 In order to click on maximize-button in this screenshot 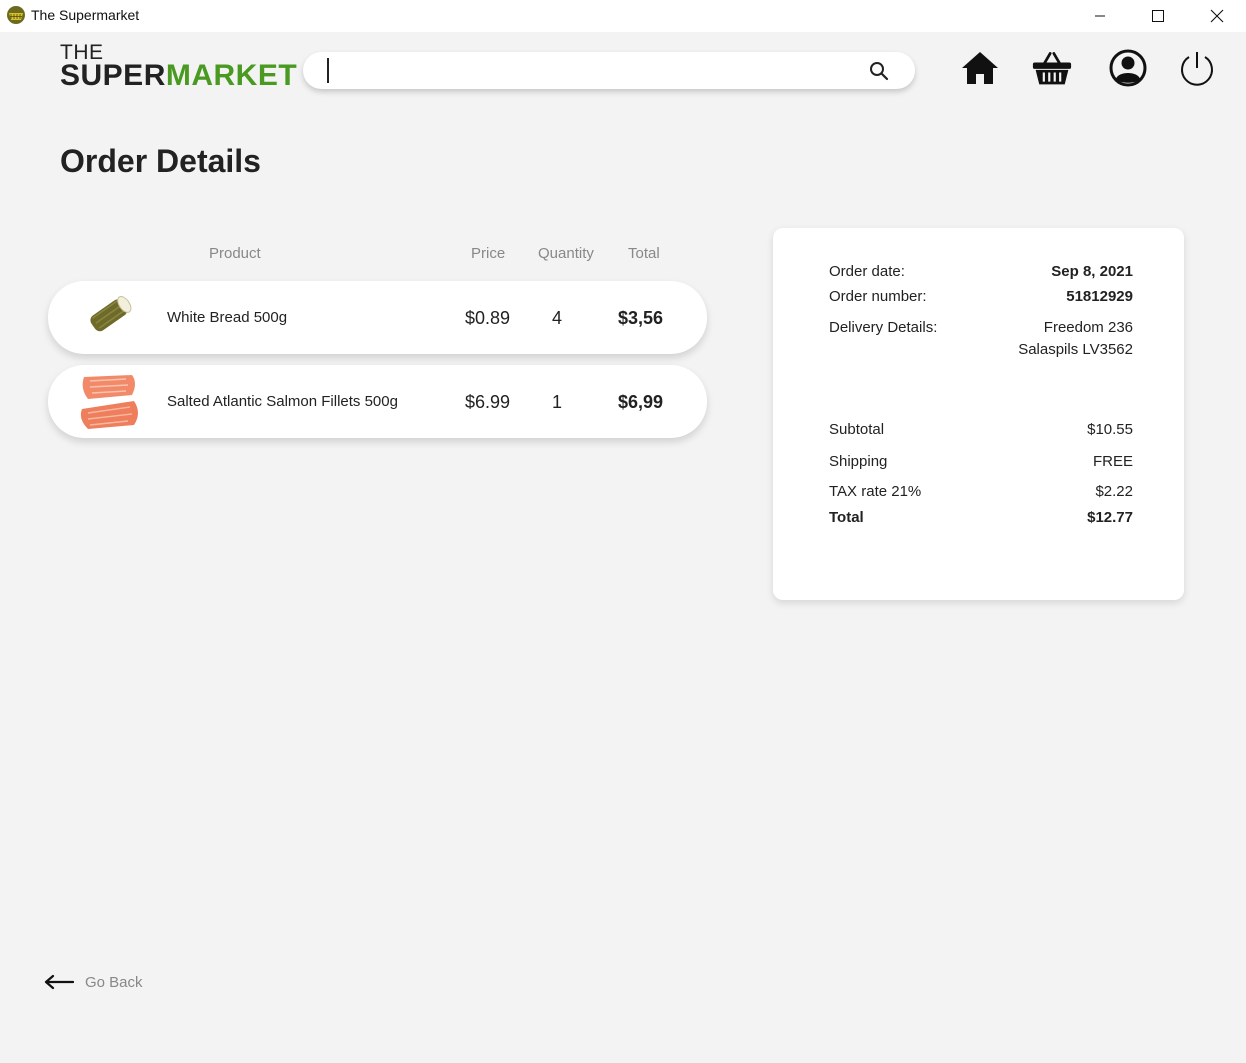, I will do `click(1158, 16)`.